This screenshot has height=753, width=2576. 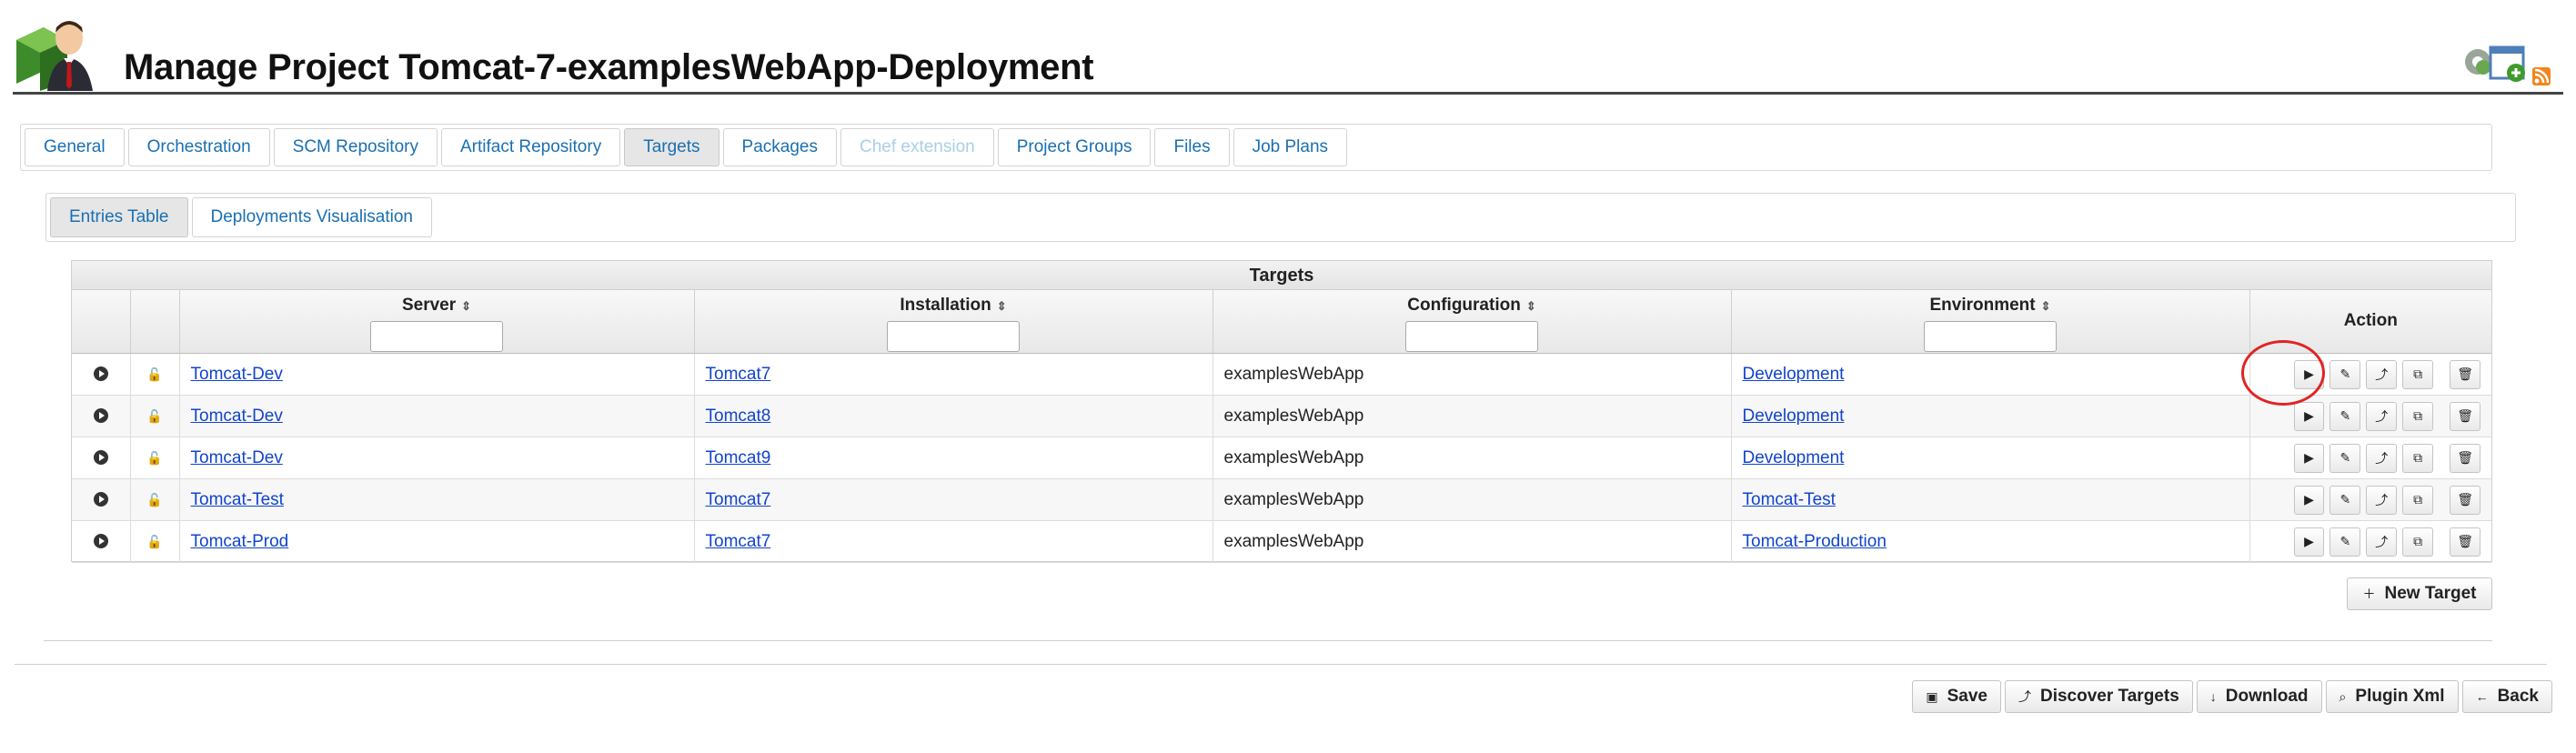 What do you see at coordinates (1990, 336) in the screenshot?
I see `environment-filter-input` at bounding box center [1990, 336].